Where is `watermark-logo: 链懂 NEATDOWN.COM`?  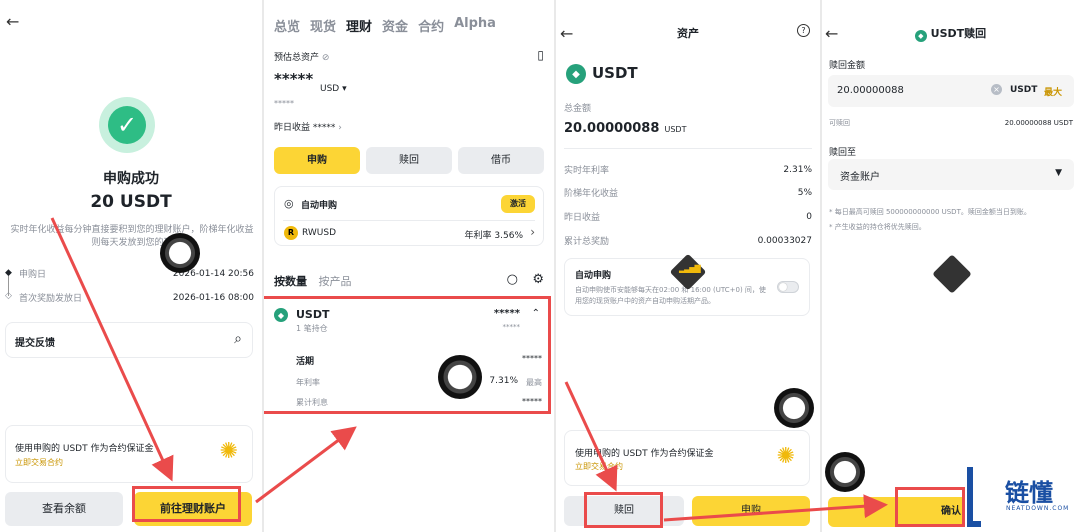
watermark-logo: 链懂 NEATDOWN.COM is located at coordinates (1022, 498).